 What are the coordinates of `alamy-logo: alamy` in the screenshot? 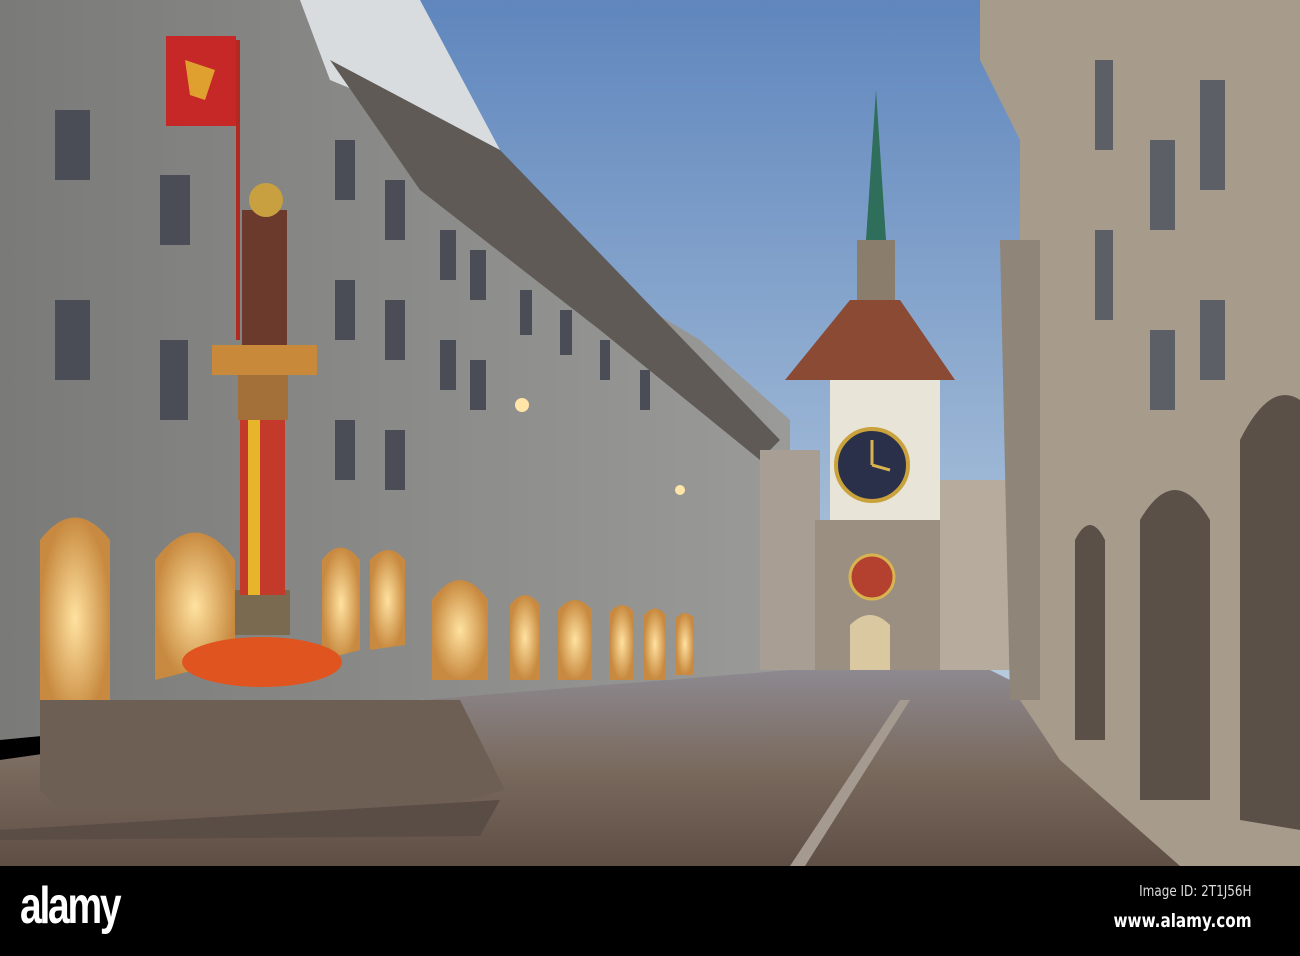 It's located at (71, 906).